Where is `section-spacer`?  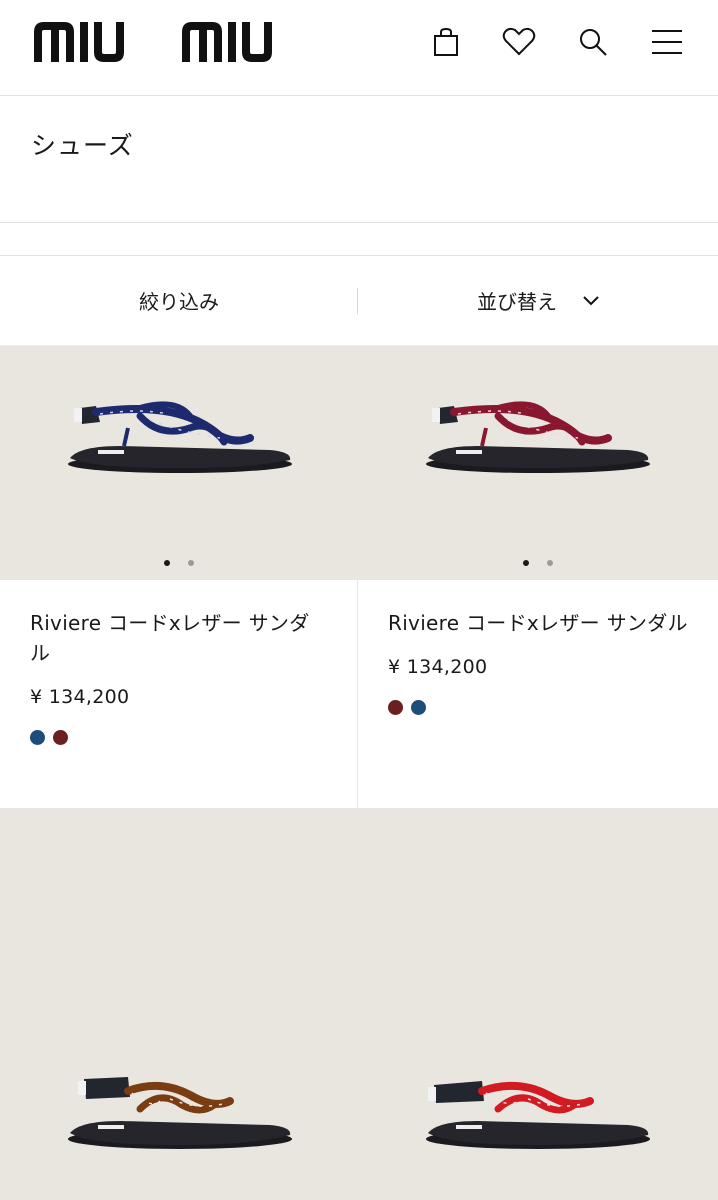 section-spacer is located at coordinates (359, 239).